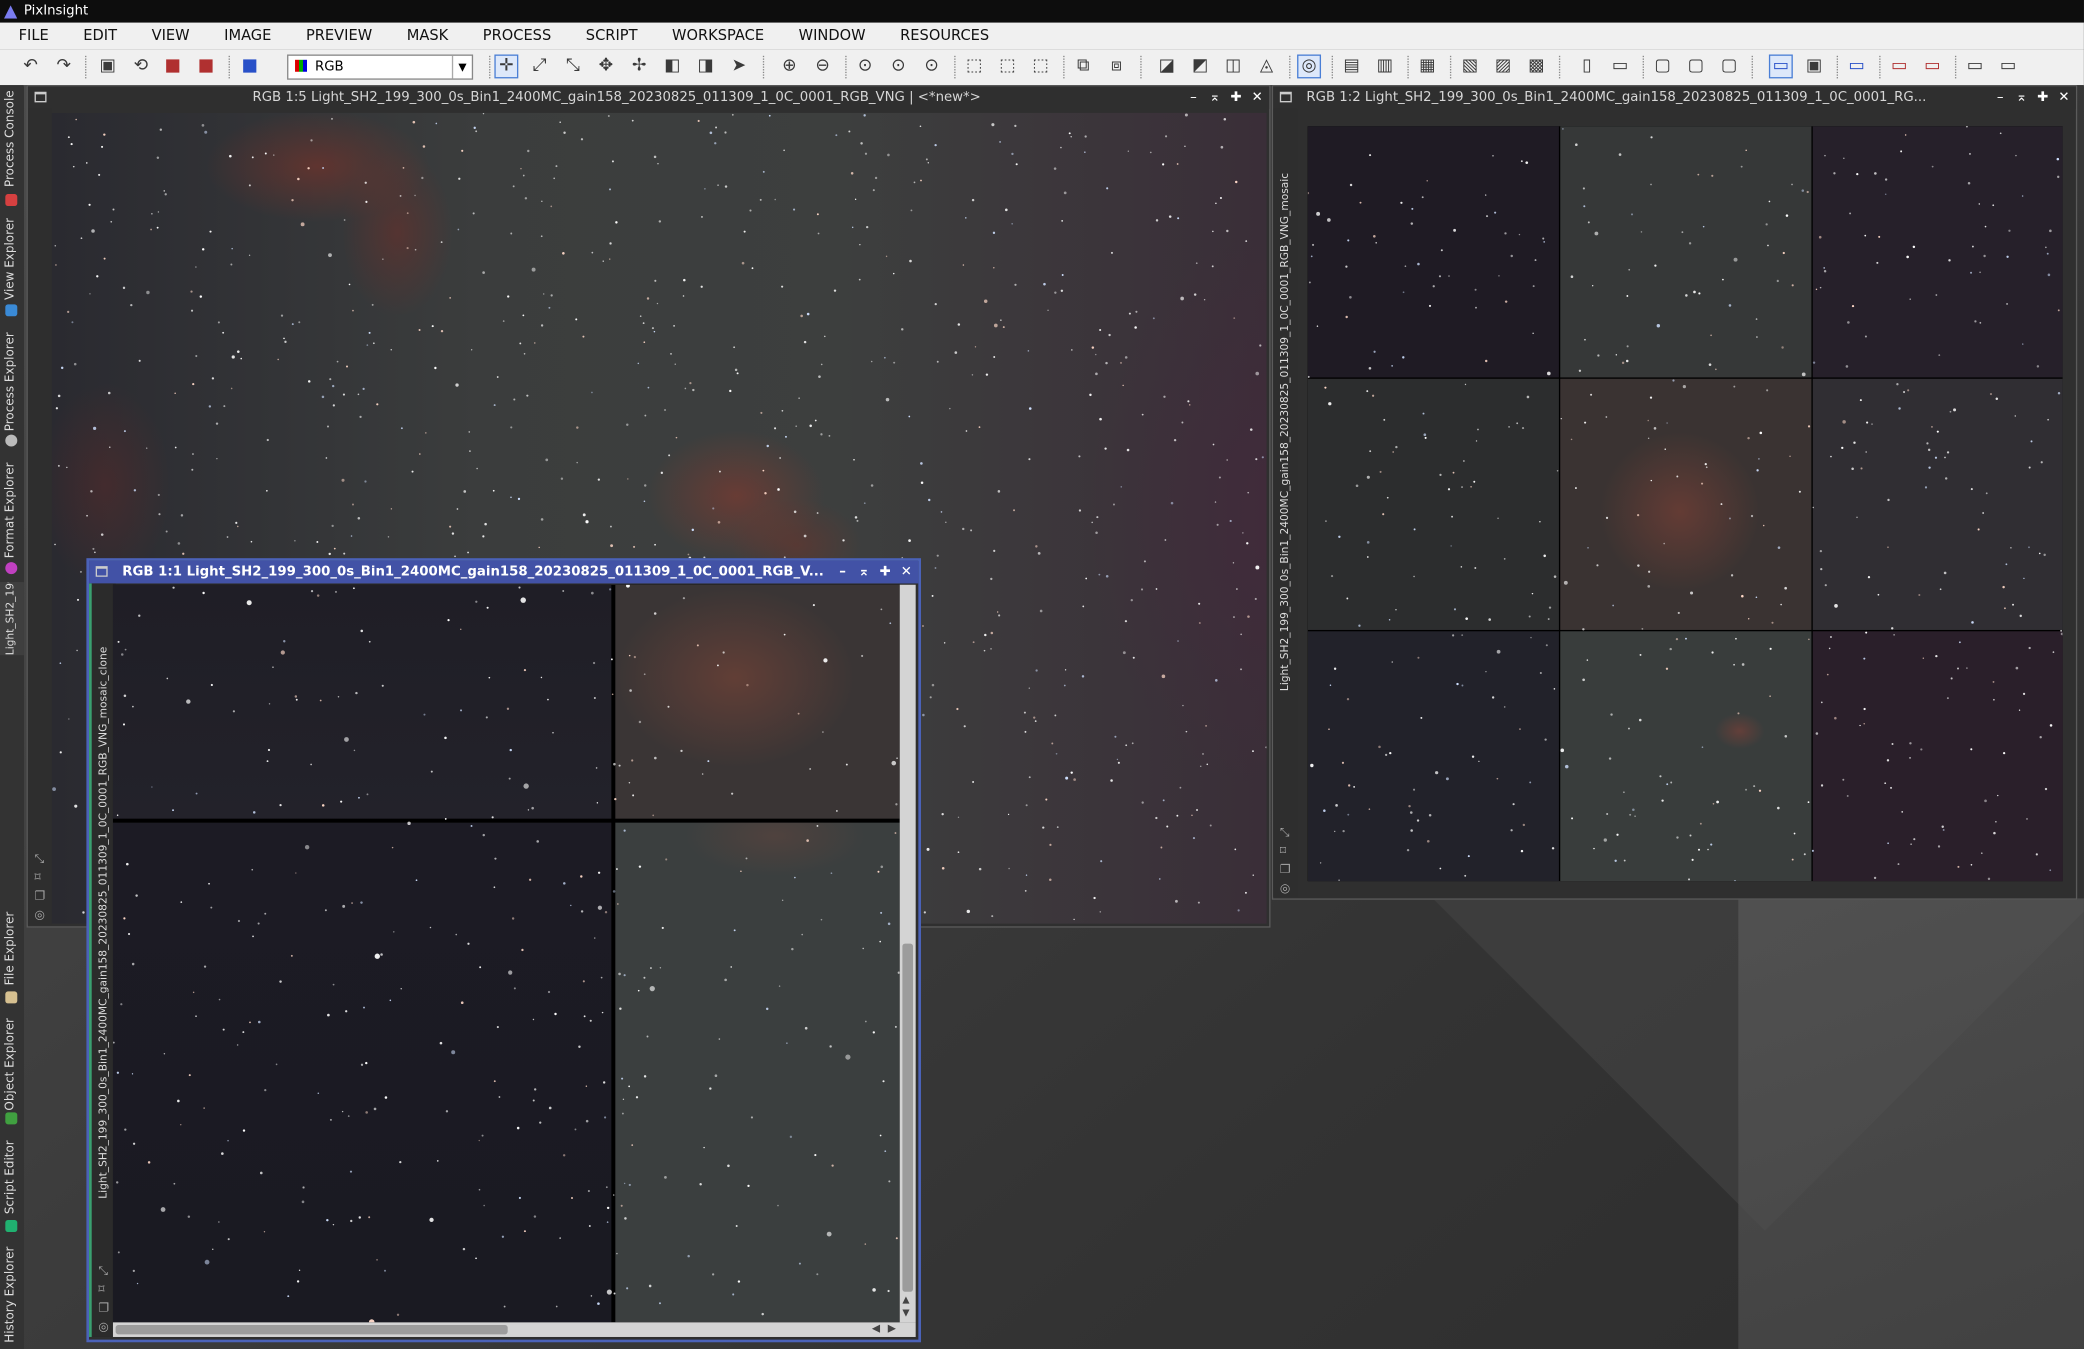  Describe the element at coordinates (705, 66) in the screenshot. I see `readout-preview-icon: ◨` at that location.